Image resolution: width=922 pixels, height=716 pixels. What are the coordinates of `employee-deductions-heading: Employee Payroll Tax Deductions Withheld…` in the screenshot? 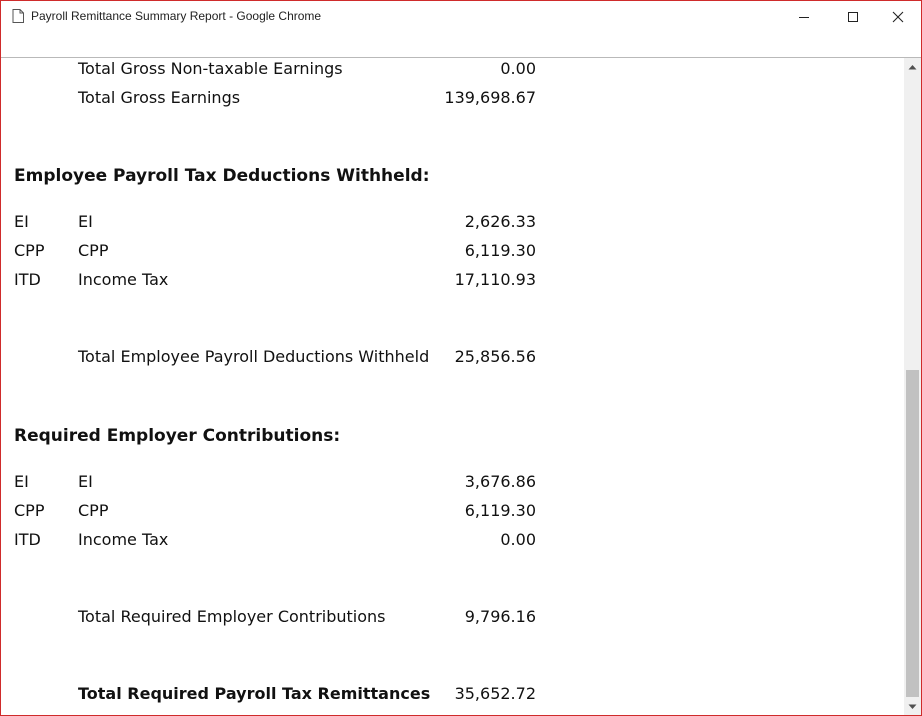 It's located at (222, 176).